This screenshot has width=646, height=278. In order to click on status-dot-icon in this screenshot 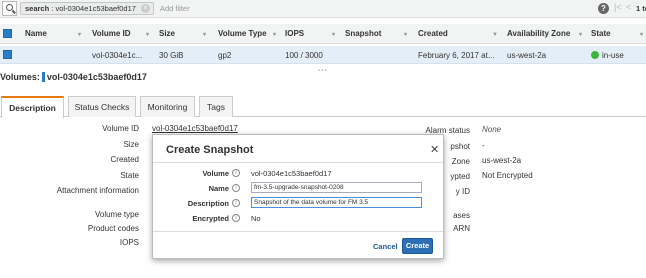, I will do `click(595, 55)`.